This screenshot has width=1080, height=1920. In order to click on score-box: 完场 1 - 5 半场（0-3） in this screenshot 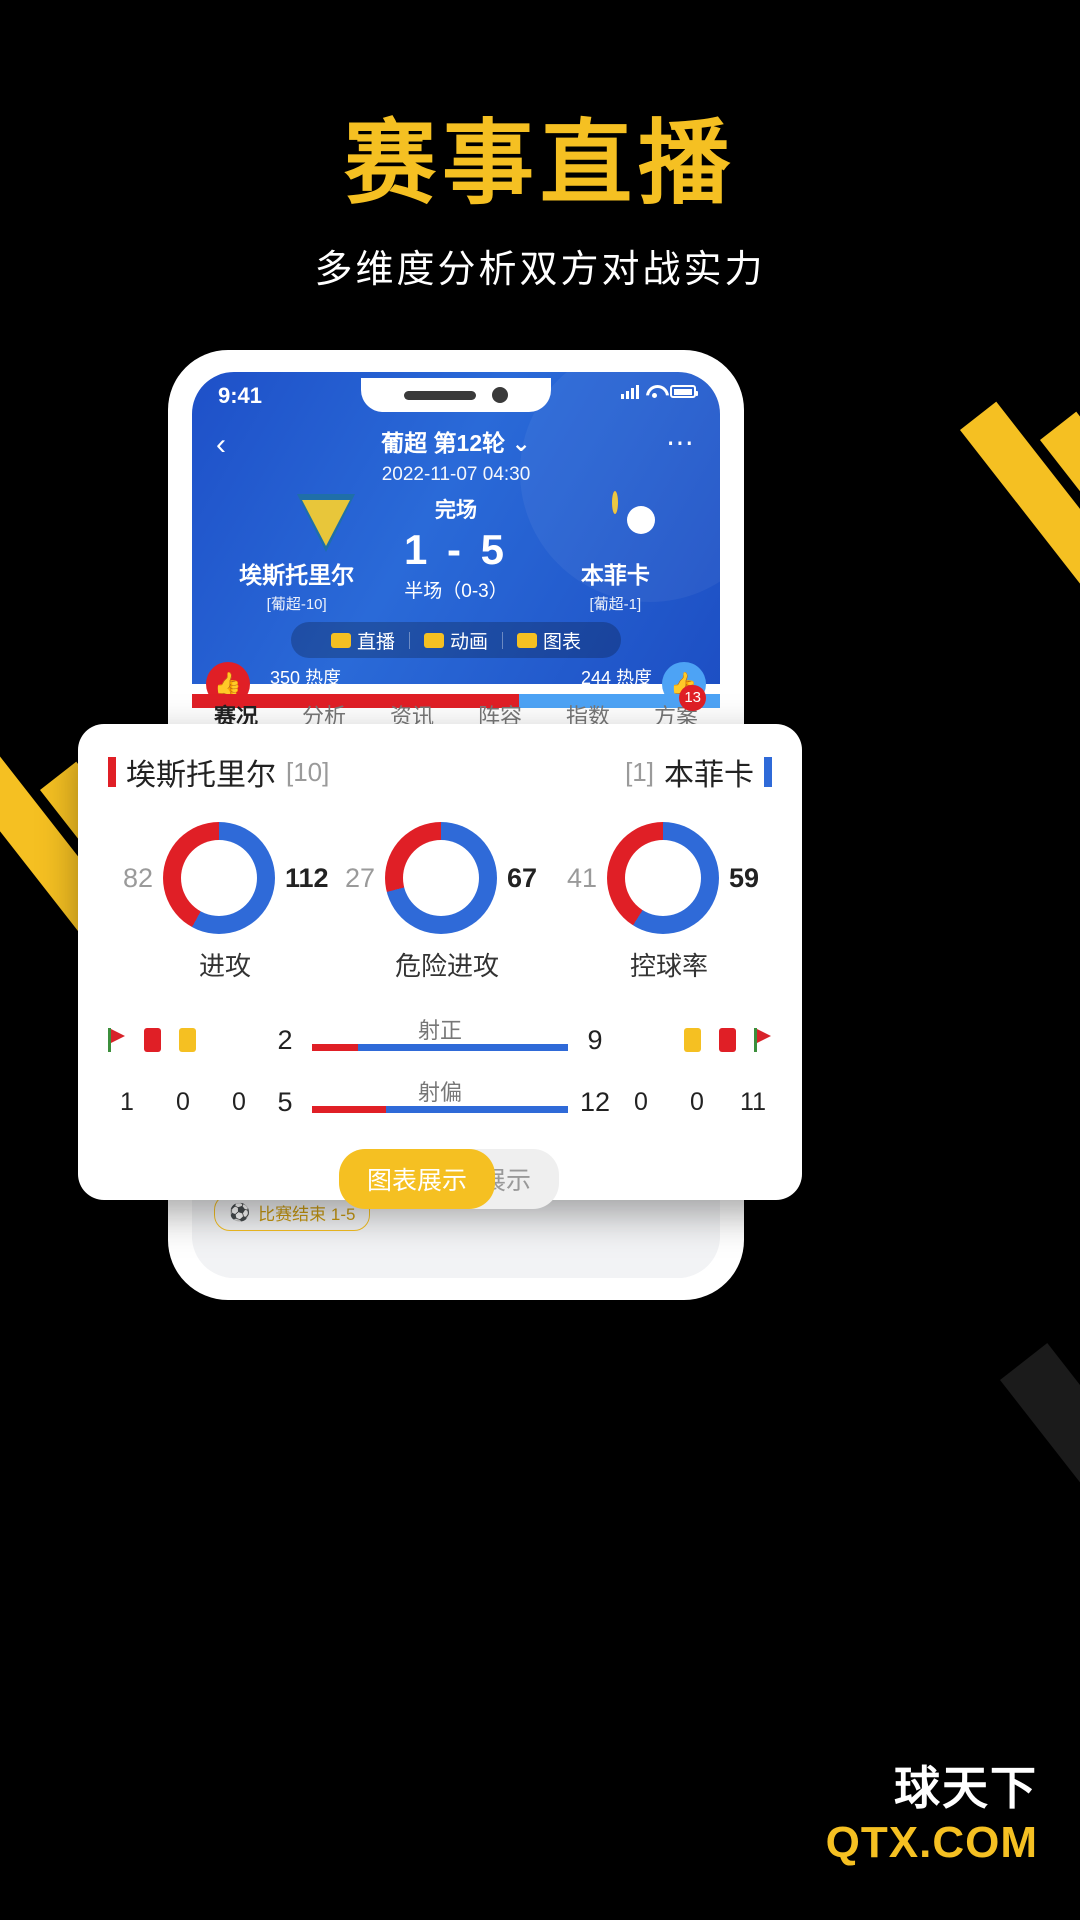, I will do `click(455, 548)`.